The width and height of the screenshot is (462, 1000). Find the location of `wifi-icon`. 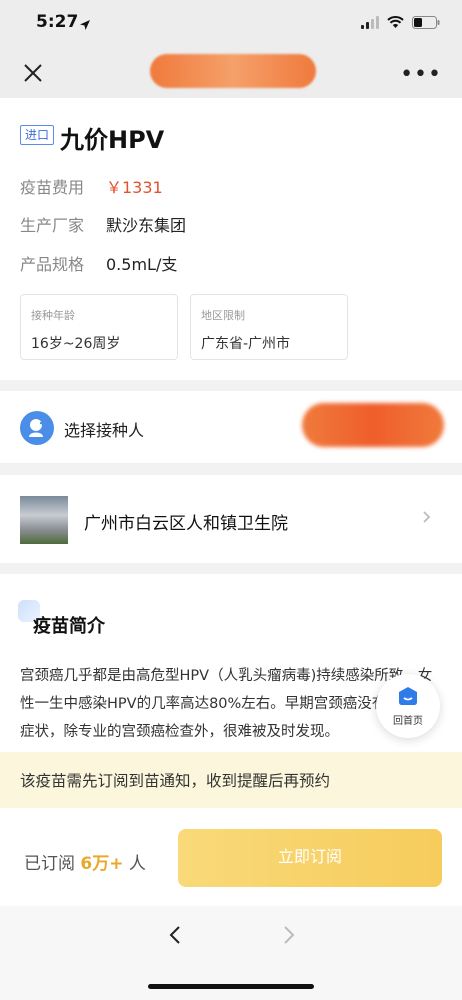

wifi-icon is located at coordinates (395, 22).